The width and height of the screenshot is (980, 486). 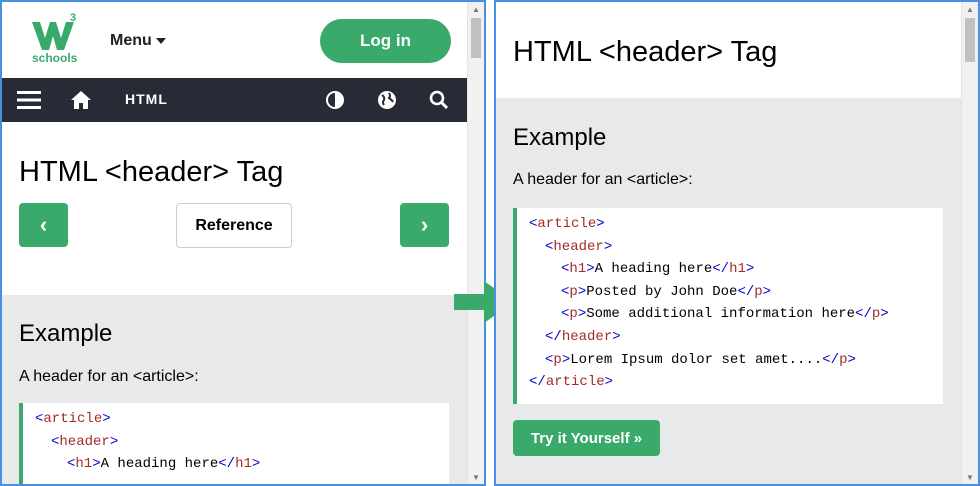 What do you see at coordinates (160, 41) in the screenshot?
I see `caret-down-icon` at bounding box center [160, 41].